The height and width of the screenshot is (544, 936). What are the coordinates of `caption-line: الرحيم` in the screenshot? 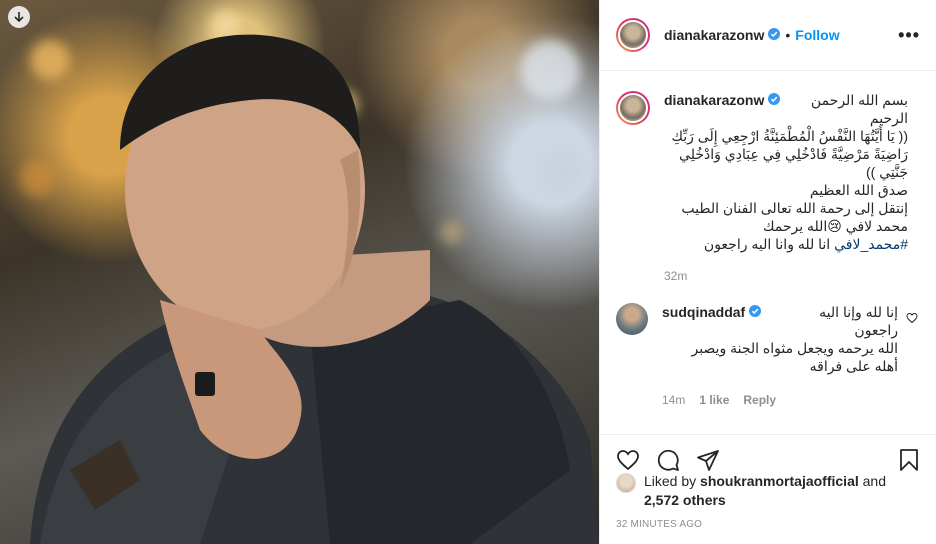 It's located at (888, 118).